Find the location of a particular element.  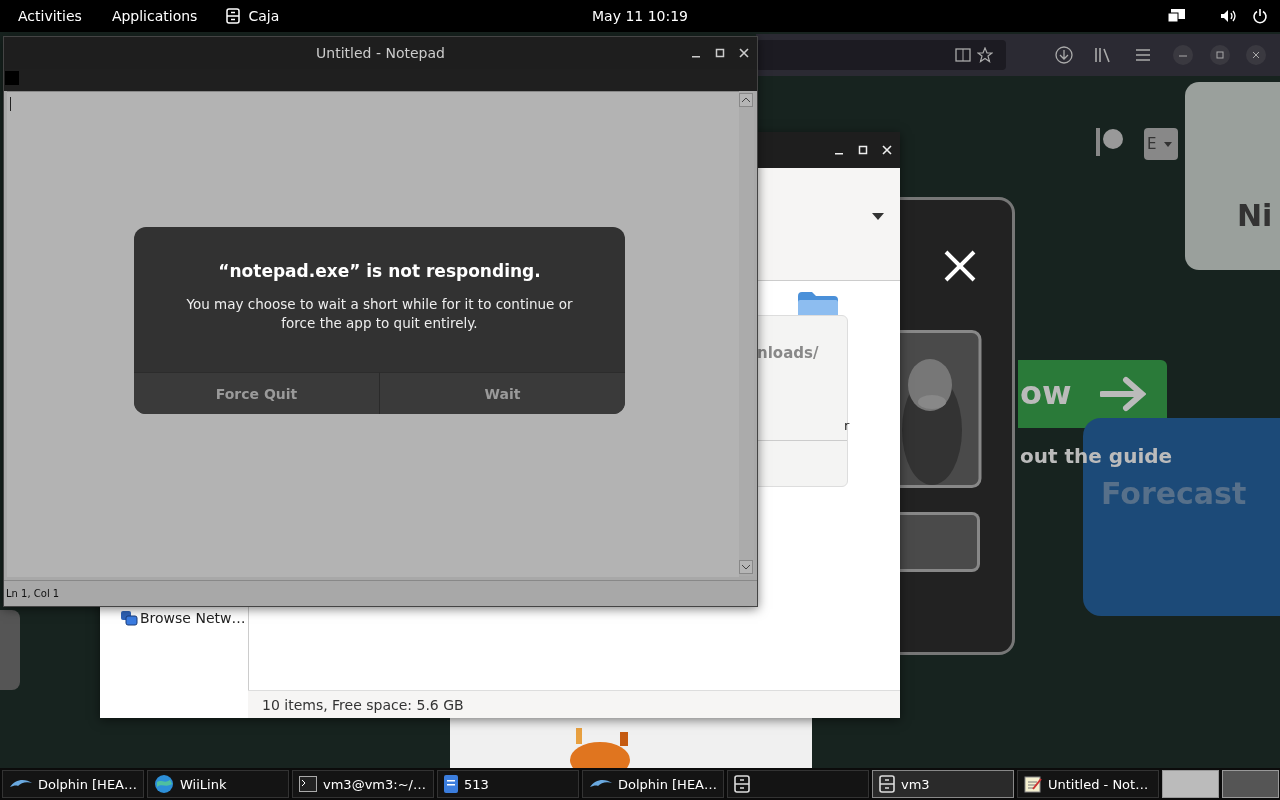

dialog-message: You may choose to wait a short while for it to continue or force the app to quit entirely. is located at coordinates (379, 314).